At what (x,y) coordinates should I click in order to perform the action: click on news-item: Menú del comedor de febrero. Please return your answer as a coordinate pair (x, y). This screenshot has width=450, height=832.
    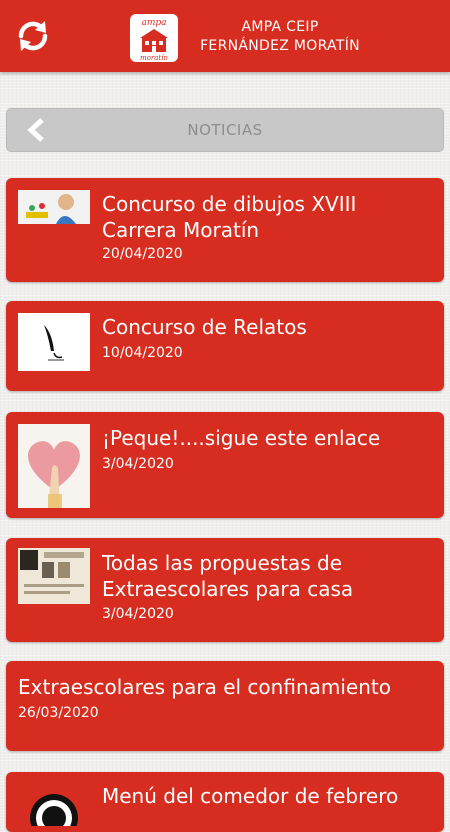
    Looking at the image, I should click on (225, 802).